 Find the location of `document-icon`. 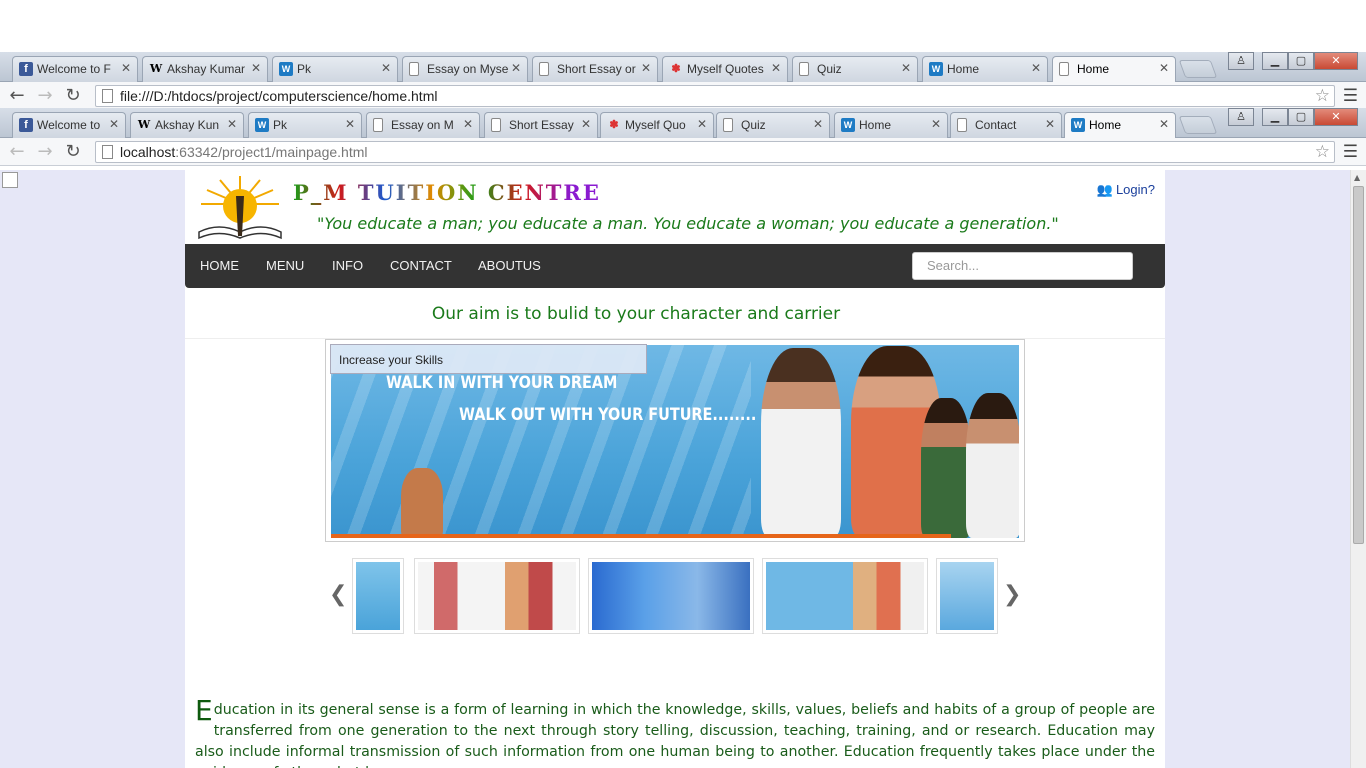

document-icon is located at coordinates (804, 69).